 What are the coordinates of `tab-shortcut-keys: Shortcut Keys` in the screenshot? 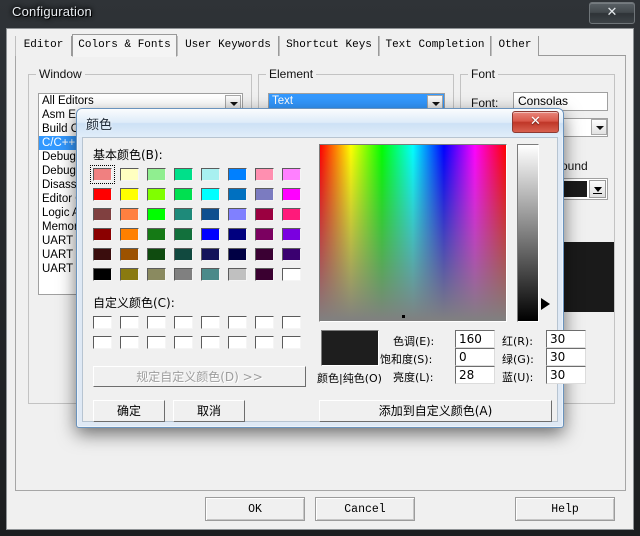 It's located at (329, 46).